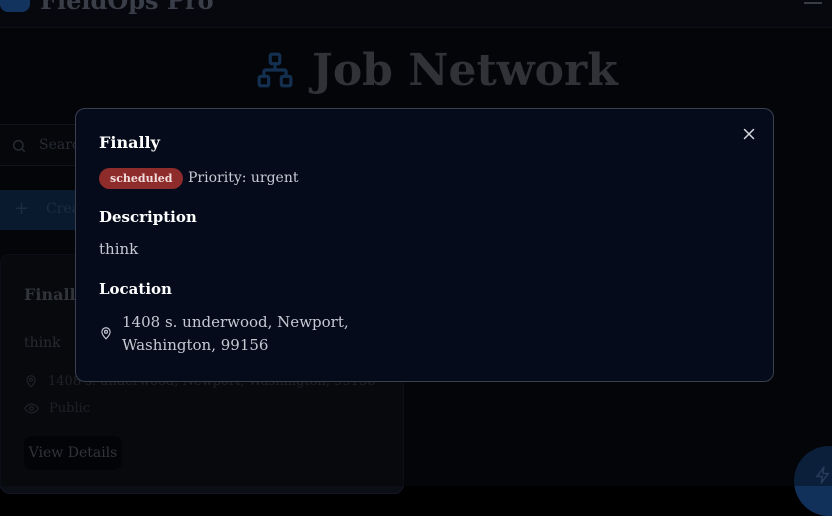  Describe the element at coordinates (118, 249) in the screenshot. I see `description-text: think` at that location.